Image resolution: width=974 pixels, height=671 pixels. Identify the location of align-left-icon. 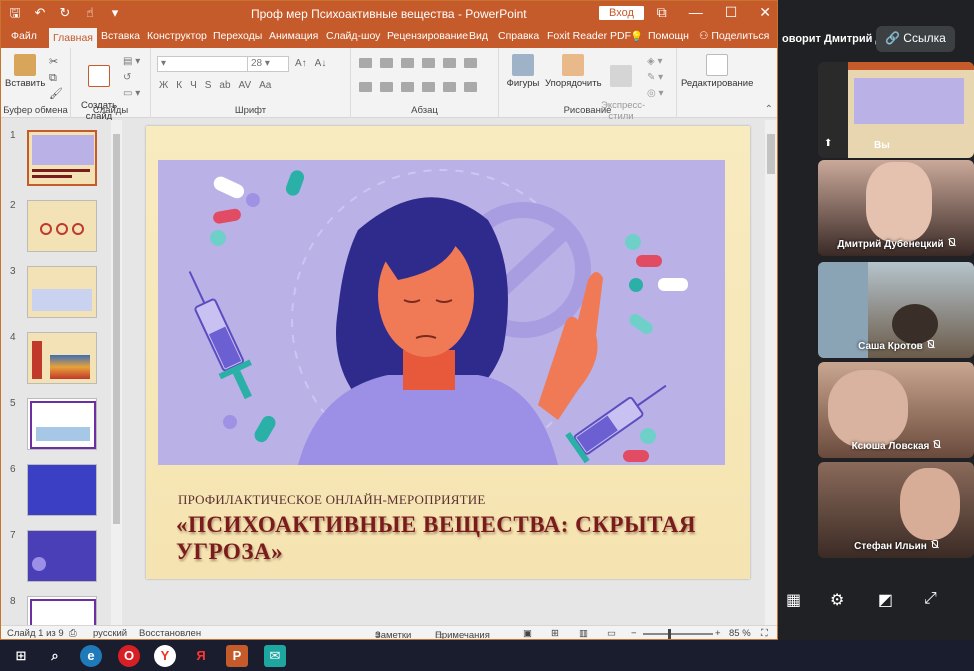
(365, 87).